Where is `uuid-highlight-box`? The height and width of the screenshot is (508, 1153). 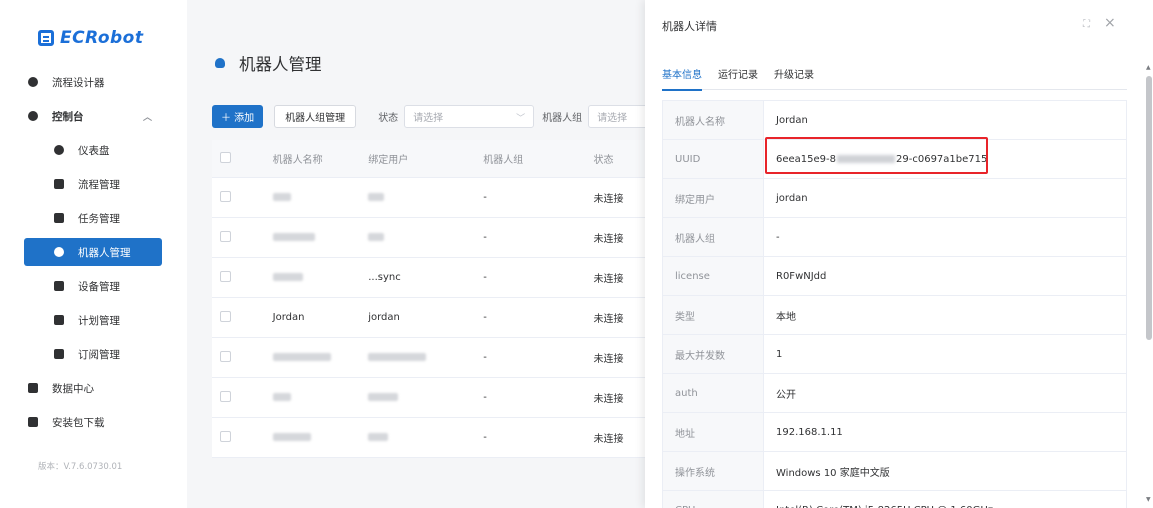
uuid-highlight-box is located at coordinates (876, 155).